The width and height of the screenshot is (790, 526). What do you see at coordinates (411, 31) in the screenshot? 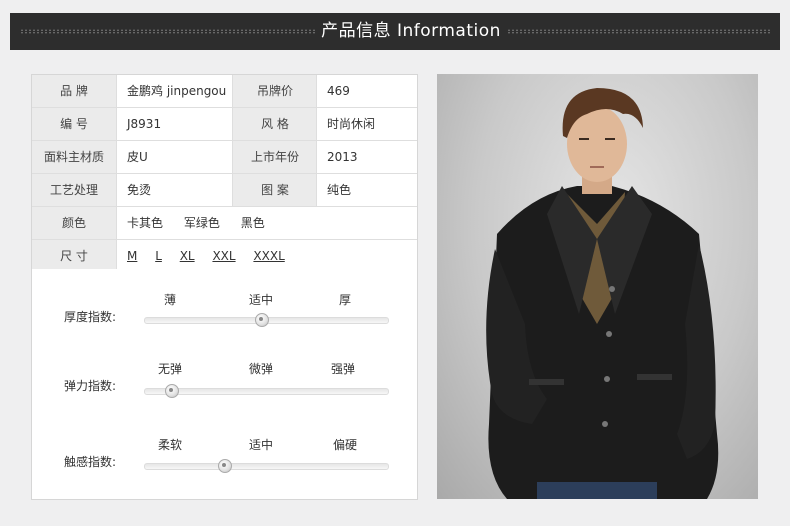
I see `section-title: 产品信息 Information` at bounding box center [411, 31].